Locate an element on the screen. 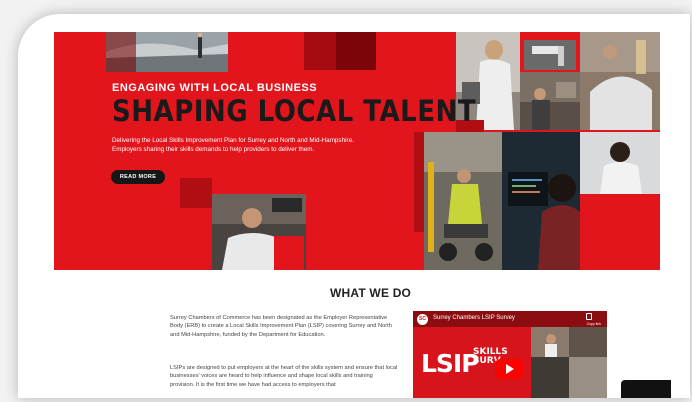 The height and width of the screenshot is (402, 692). play-icon is located at coordinates (509, 369).